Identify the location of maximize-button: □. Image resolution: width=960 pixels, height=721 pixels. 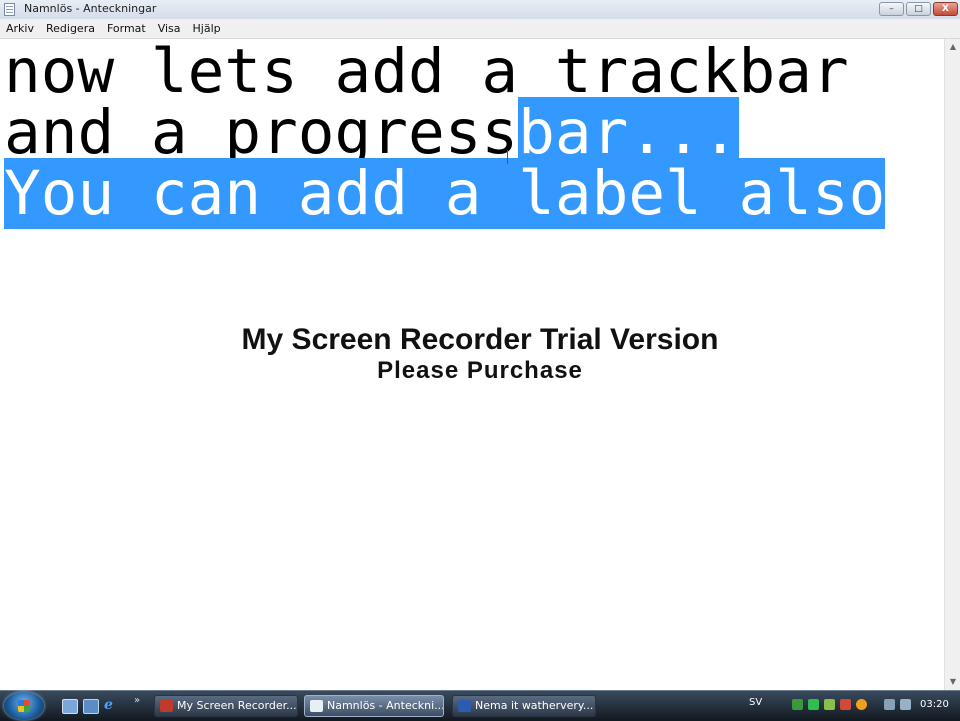
(918, 9).